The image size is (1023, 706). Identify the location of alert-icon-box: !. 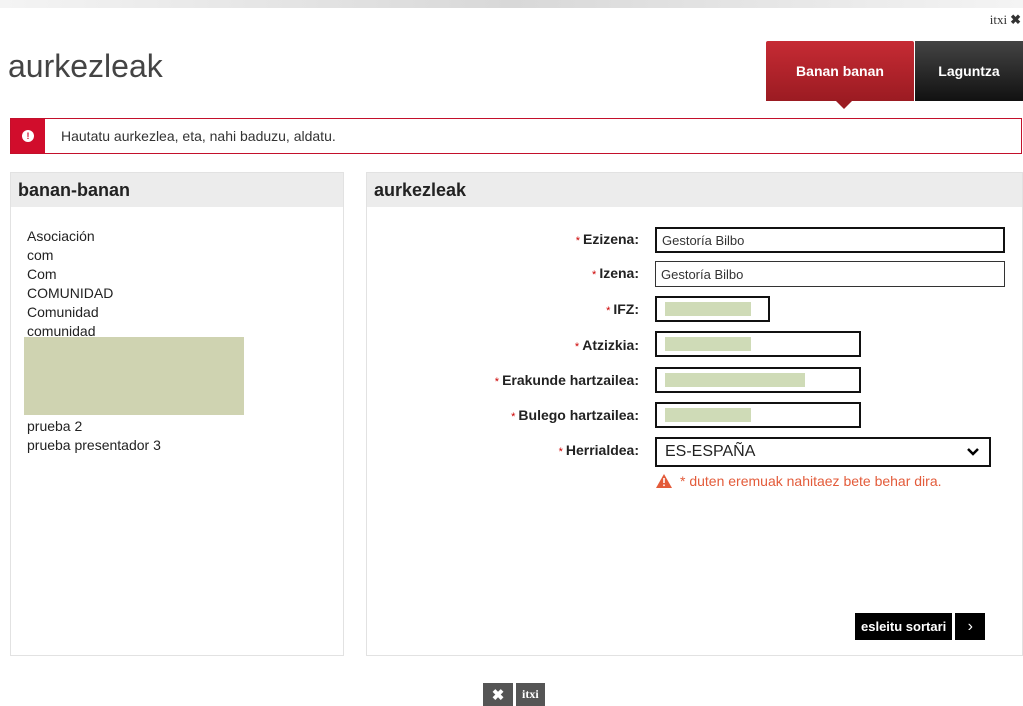
(28, 136).